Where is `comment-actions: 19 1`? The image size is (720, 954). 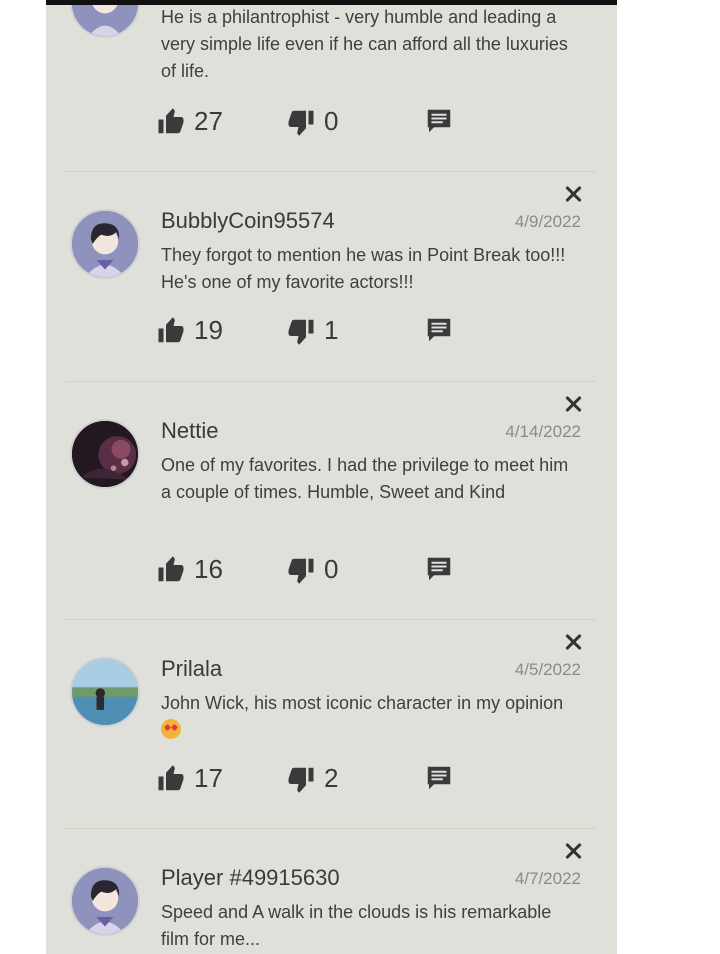 comment-actions: 19 1 is located at coordinates (326, 332).